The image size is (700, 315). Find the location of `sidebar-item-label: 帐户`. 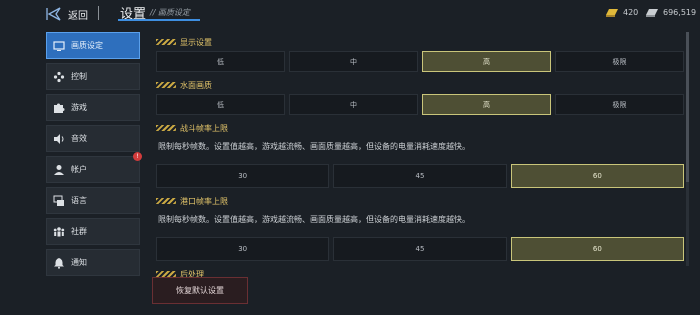

sidebar-item-label: 帐户 is located at coordinates (79, 169).